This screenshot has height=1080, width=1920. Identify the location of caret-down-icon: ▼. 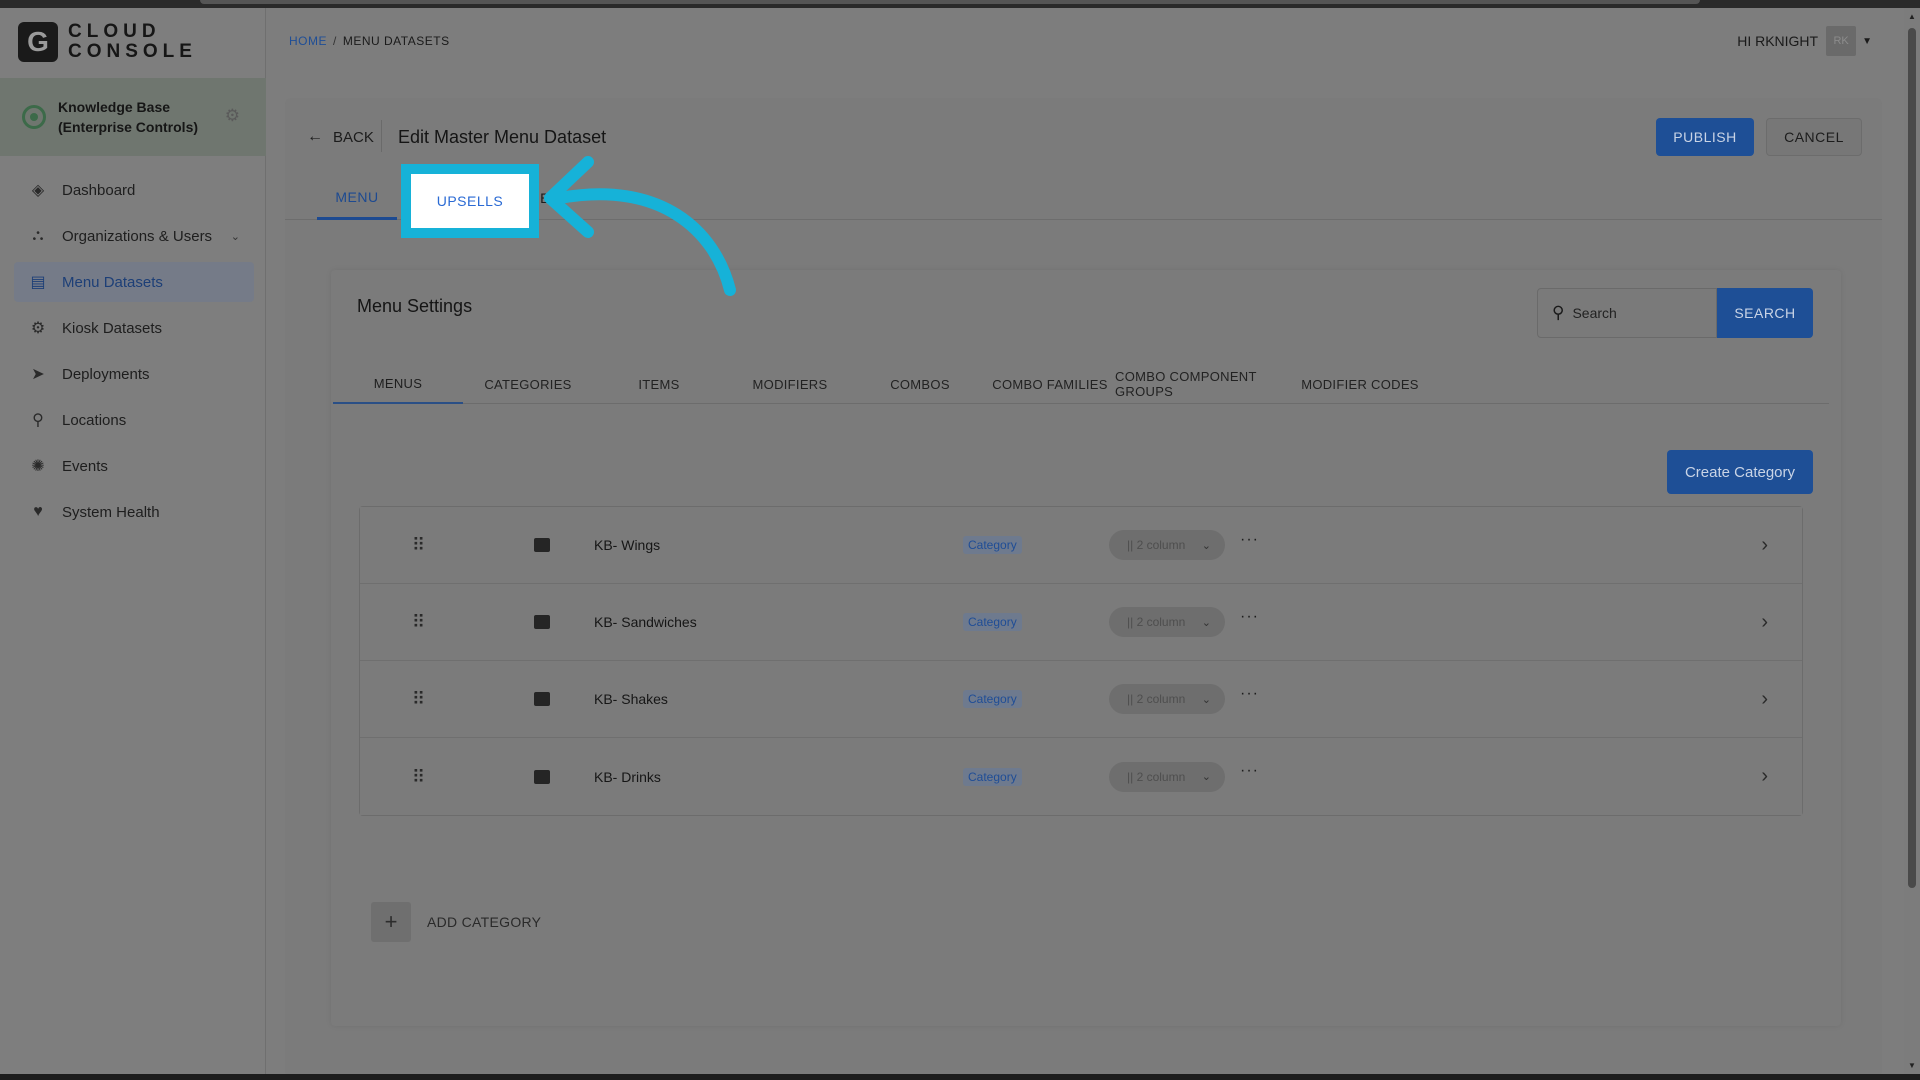
(1867, 41).